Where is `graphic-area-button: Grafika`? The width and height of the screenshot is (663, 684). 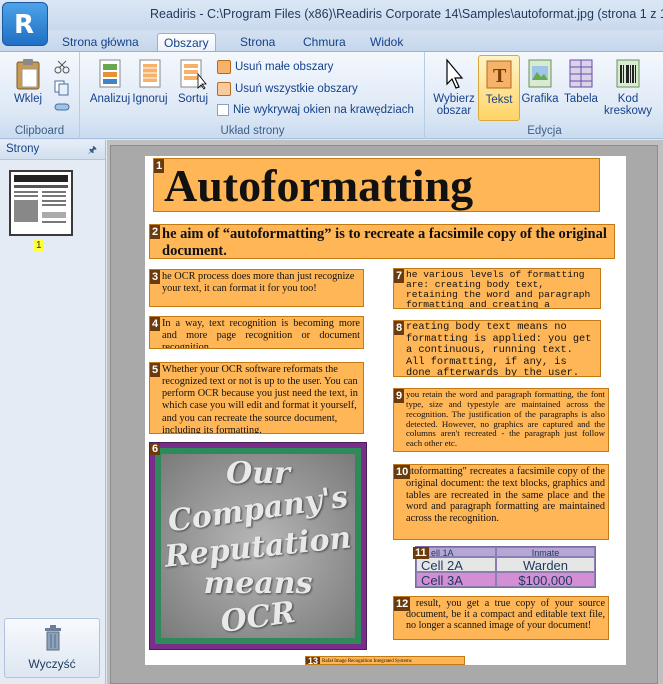 graphic-area-button: Grafika is located at coordinates (540, 81).